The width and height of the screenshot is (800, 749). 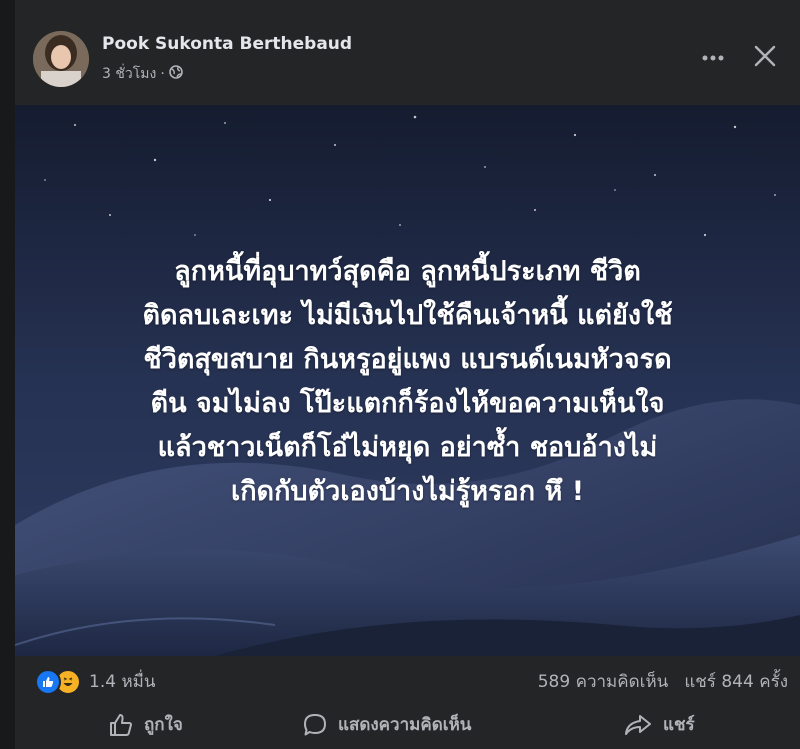 I want to click on close-button, so click(x=765, y=56).